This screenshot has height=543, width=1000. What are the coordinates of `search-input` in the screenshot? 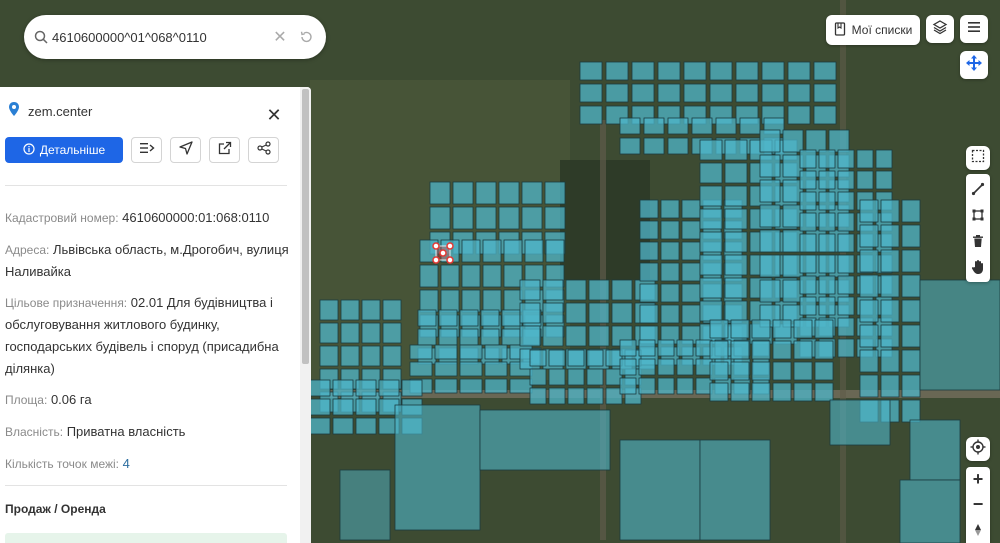 It's located at (158, 37).